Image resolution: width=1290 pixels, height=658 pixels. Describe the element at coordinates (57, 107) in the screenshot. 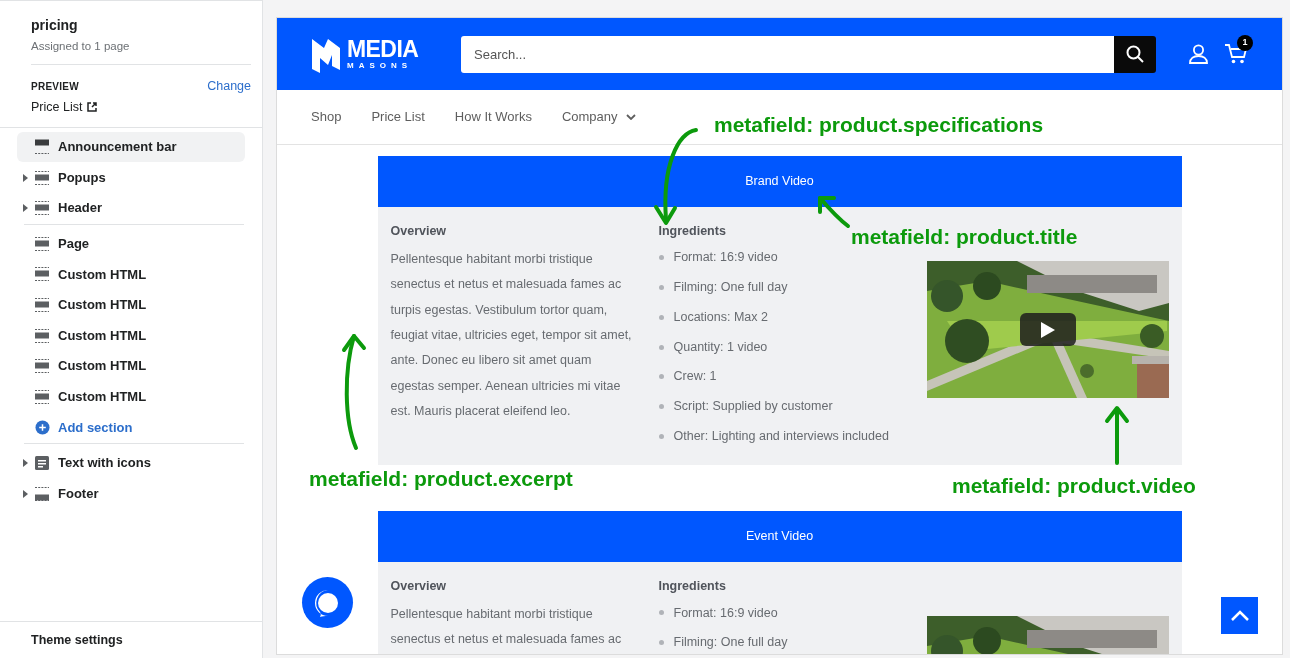

I see `preview-page-name: Price List` at that location.